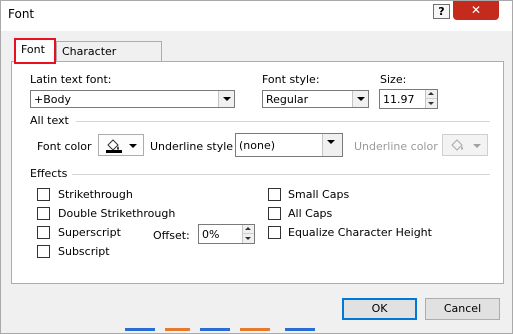 The image size is (513, 334). What do you see at coordinates (257, 145) in the screenshot?
I see `underline-style-value: (none)` at bounding box center [257, 145].